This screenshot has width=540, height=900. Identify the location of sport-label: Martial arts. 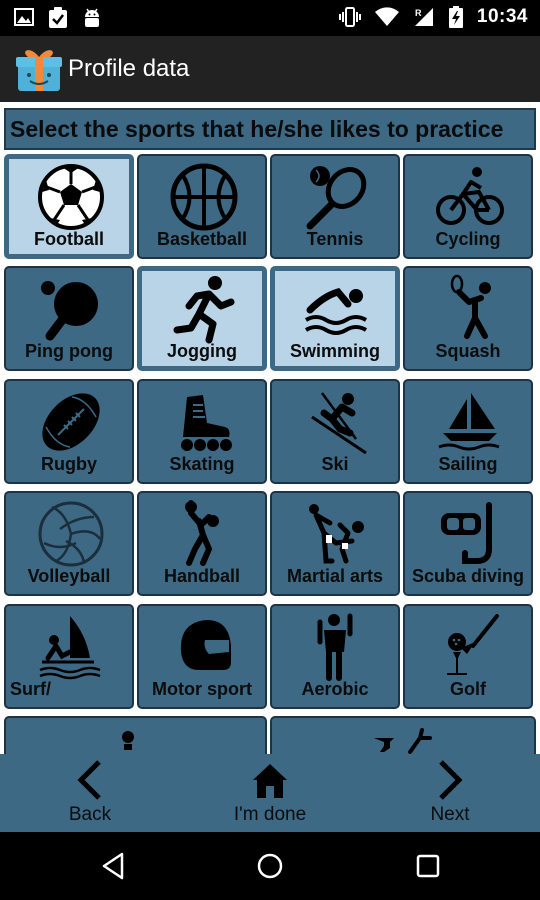
(335, 576).